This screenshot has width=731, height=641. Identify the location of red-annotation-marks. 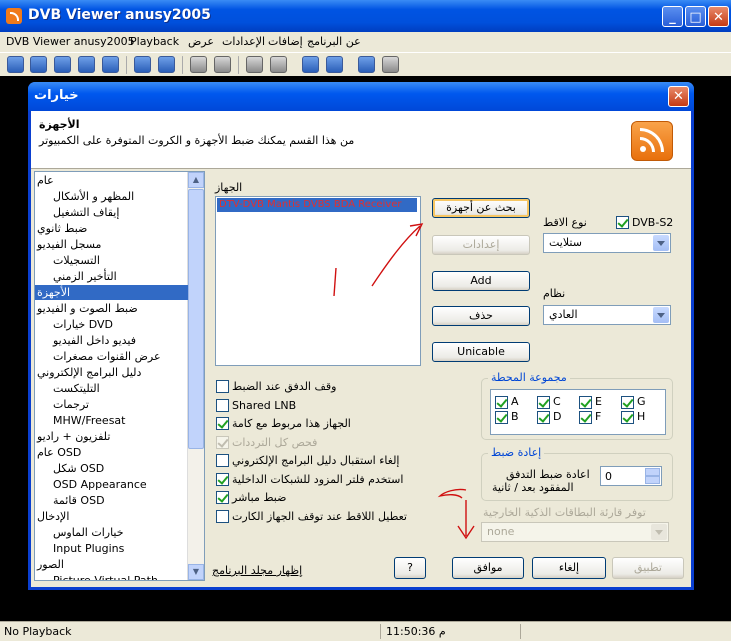
(404, 381).